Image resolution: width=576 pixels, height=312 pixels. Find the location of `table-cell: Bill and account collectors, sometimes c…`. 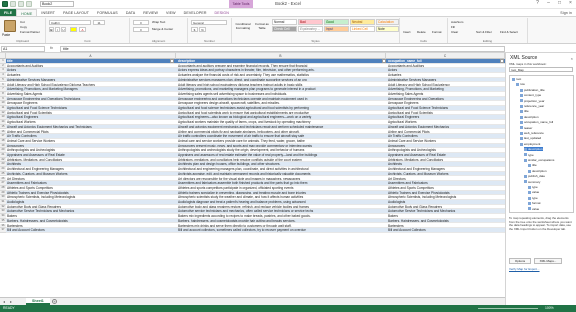

table-cell: Bill and account collectors, sometimes c… is located at coordinates (282, 230).